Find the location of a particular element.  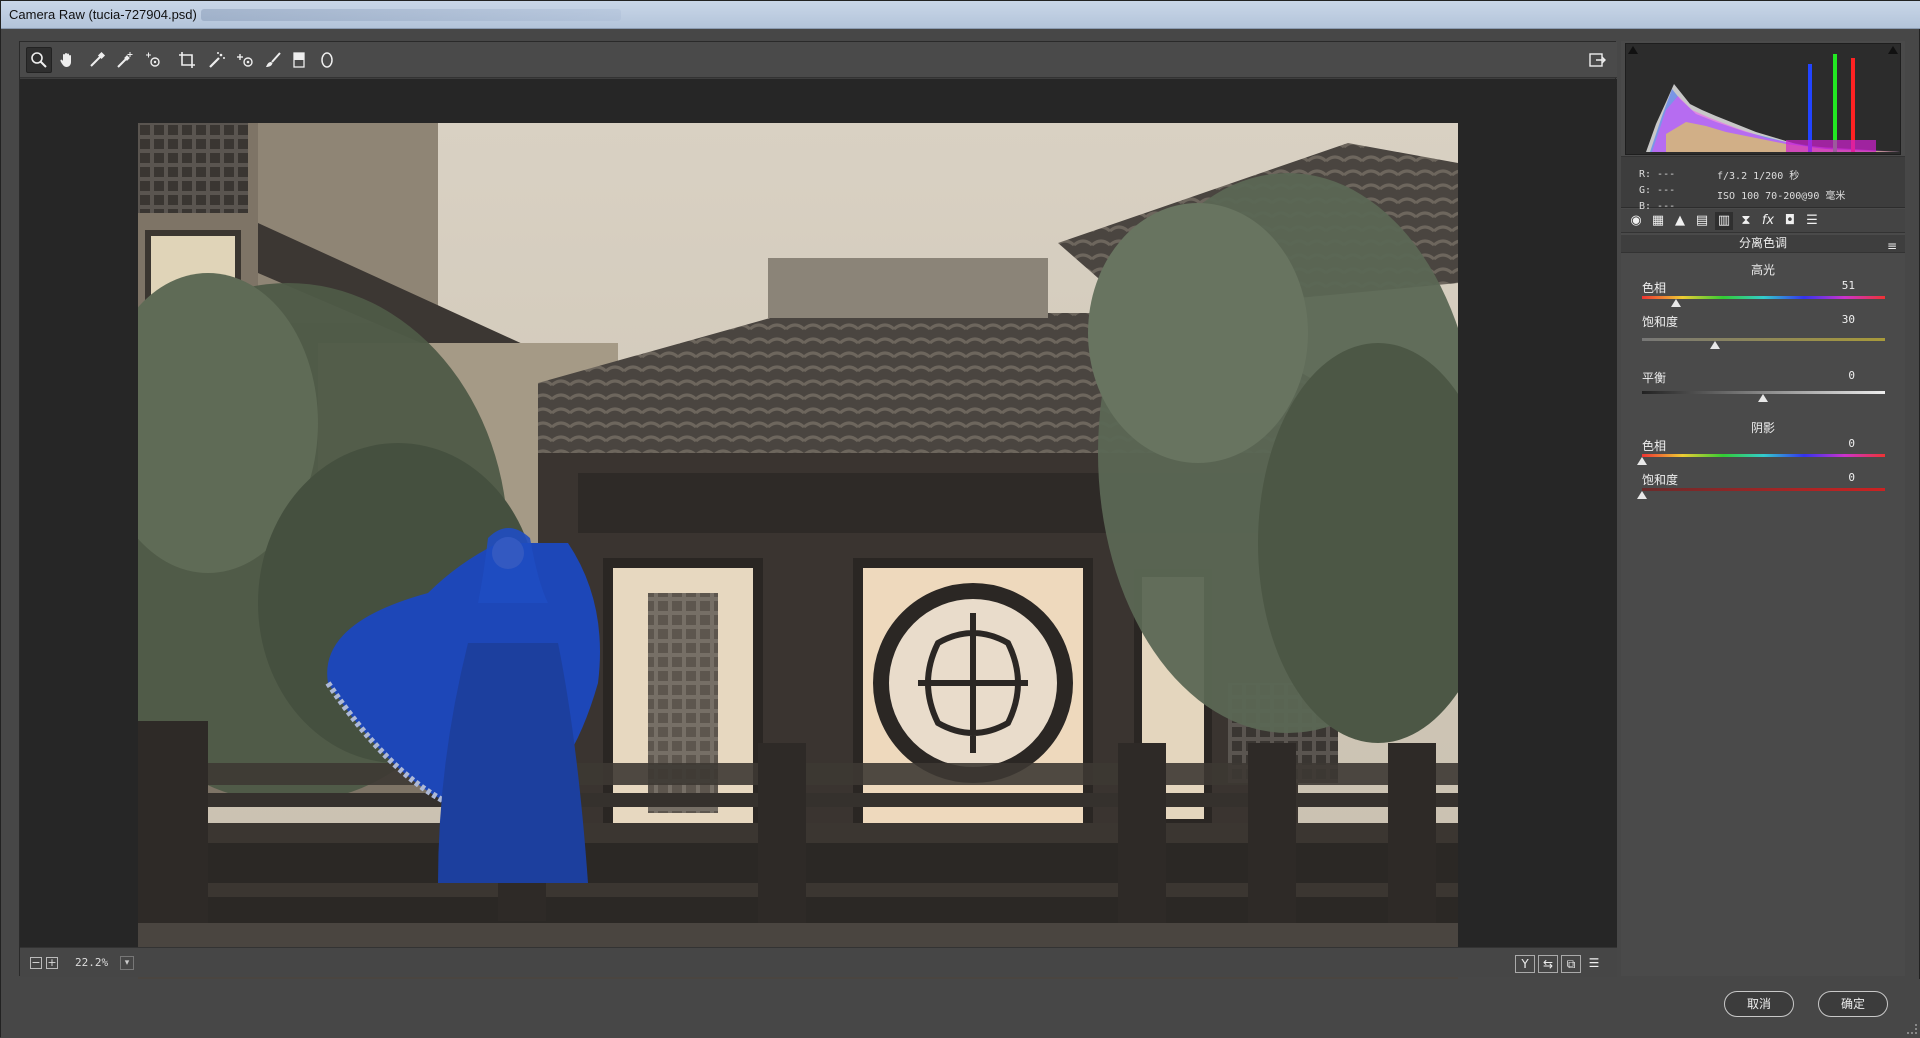

tool-bar is located at coordinates (818, 60).